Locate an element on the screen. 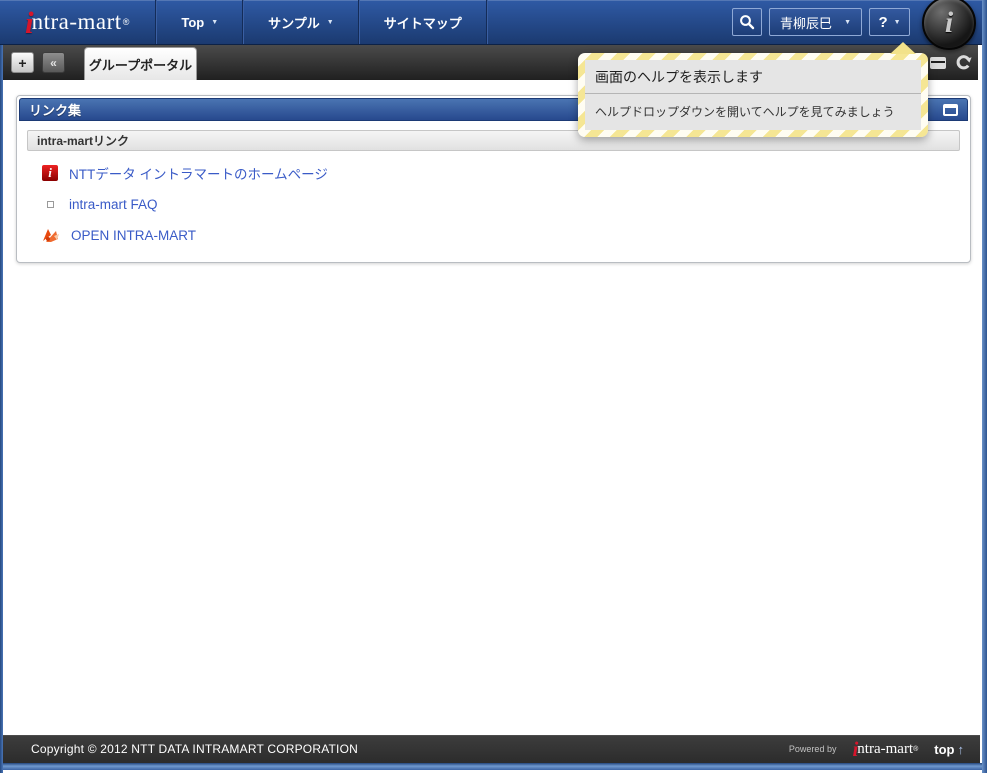  portlet-title: リンク集 is located at coordinates (55, 110).